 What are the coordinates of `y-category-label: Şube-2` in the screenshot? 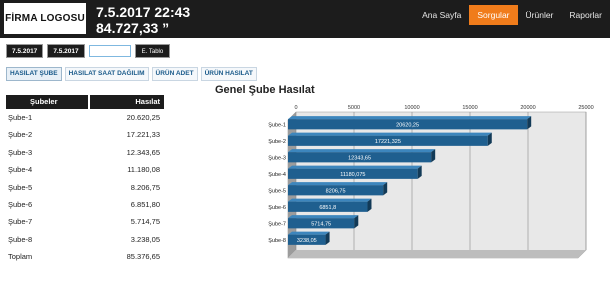 It's located at (277, 142).